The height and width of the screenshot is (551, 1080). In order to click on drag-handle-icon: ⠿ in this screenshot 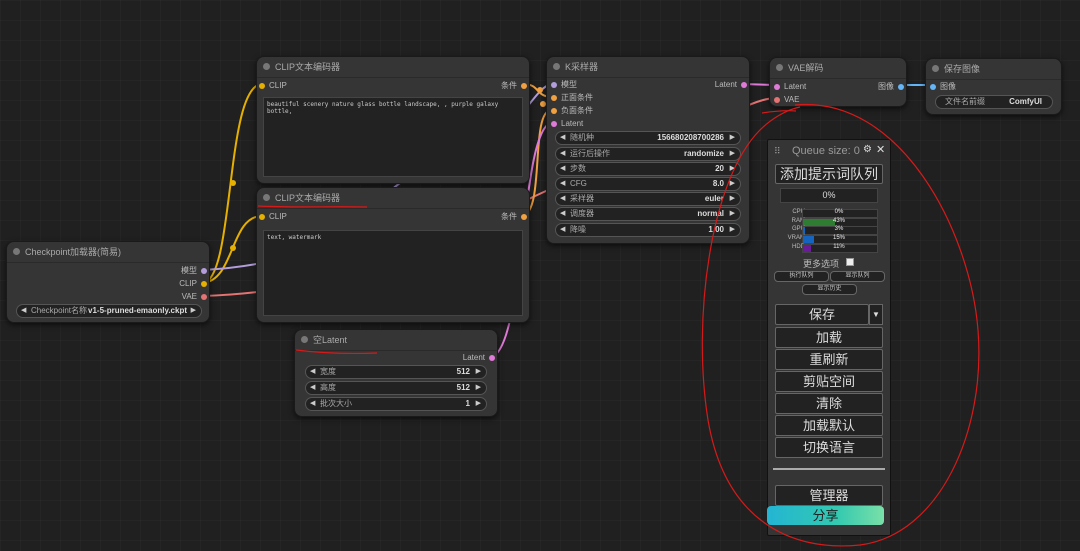, I will do `click(777, 151)`.